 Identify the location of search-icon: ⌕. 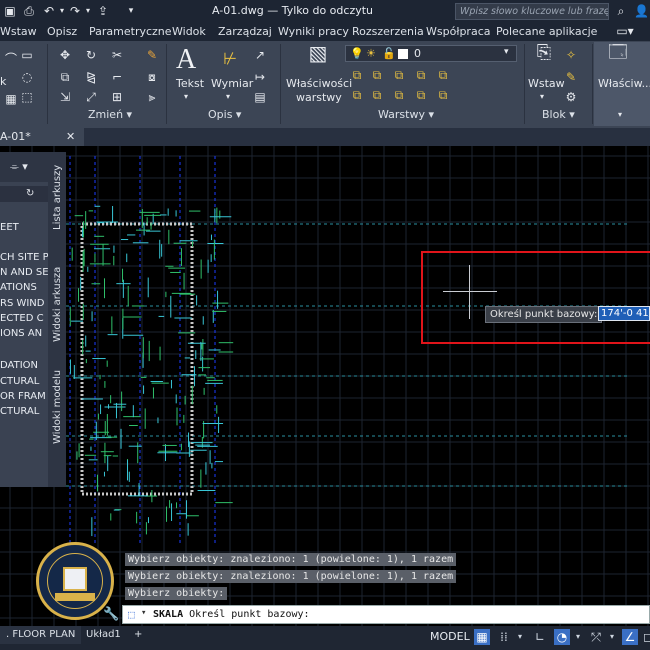
(621, 11).